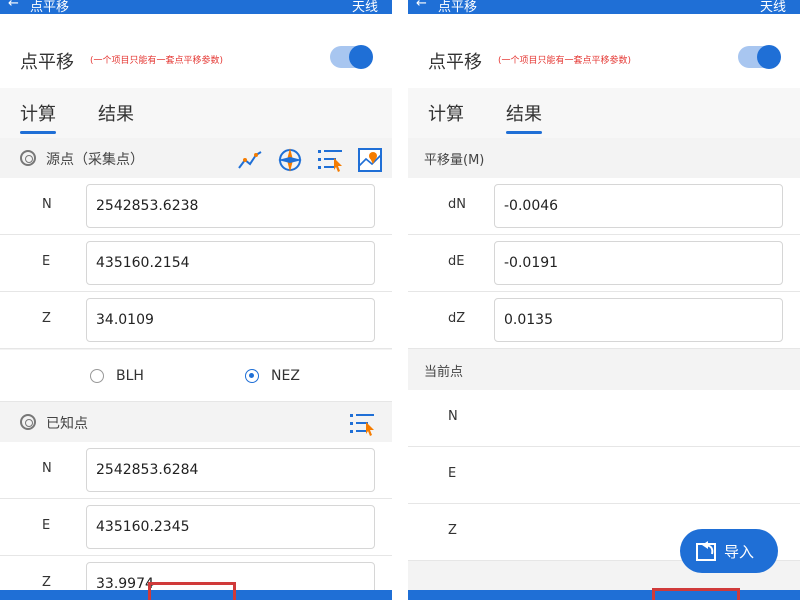 Image resolution: width=800 pixels, height=600 pixels. Describe the element at coordinates (604, 418) in the screenshot. I see `current-n-row: N` at that location.